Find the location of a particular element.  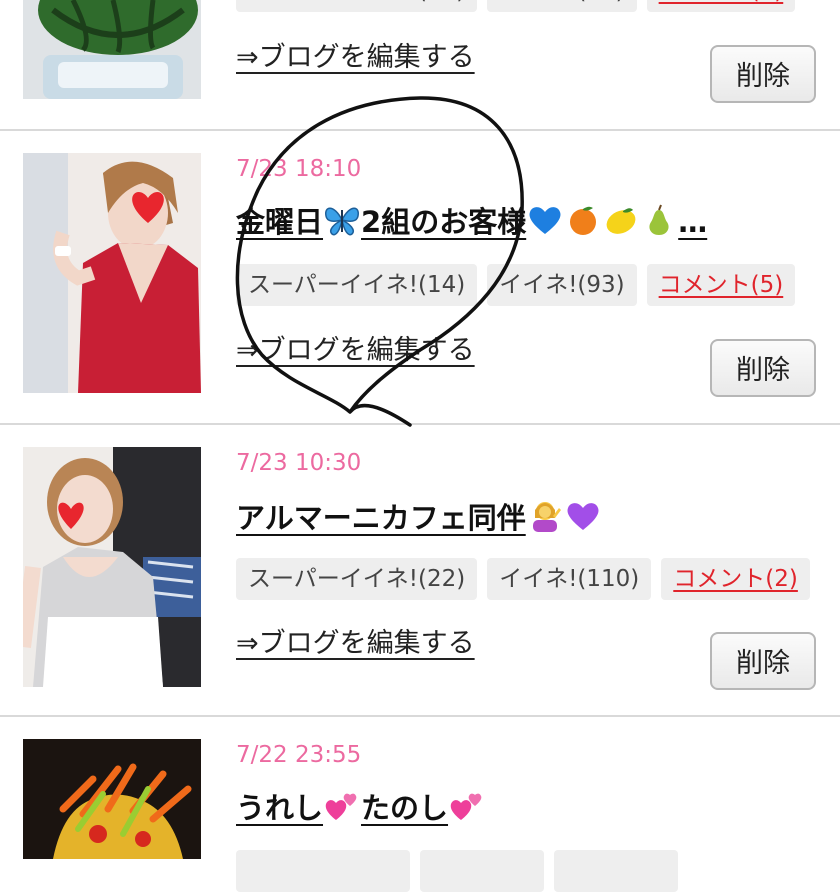

reaction-tags-1: スーパーイイネ!(14) イイネ!(93) コメント(5) is located at coordinates (516, 285).